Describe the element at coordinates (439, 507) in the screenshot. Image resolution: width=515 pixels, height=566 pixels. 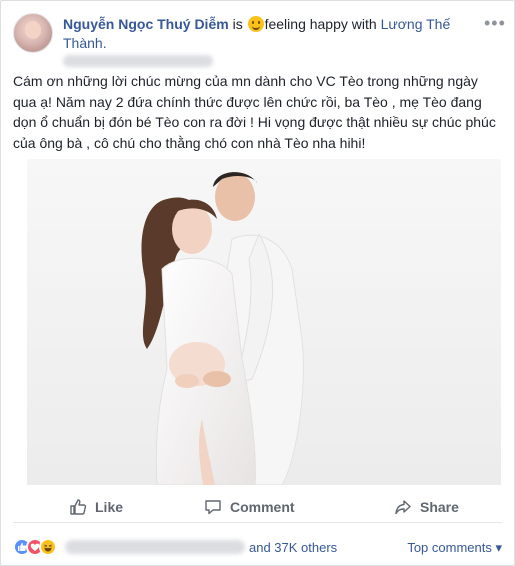
I see `share-label: Share` at that location.